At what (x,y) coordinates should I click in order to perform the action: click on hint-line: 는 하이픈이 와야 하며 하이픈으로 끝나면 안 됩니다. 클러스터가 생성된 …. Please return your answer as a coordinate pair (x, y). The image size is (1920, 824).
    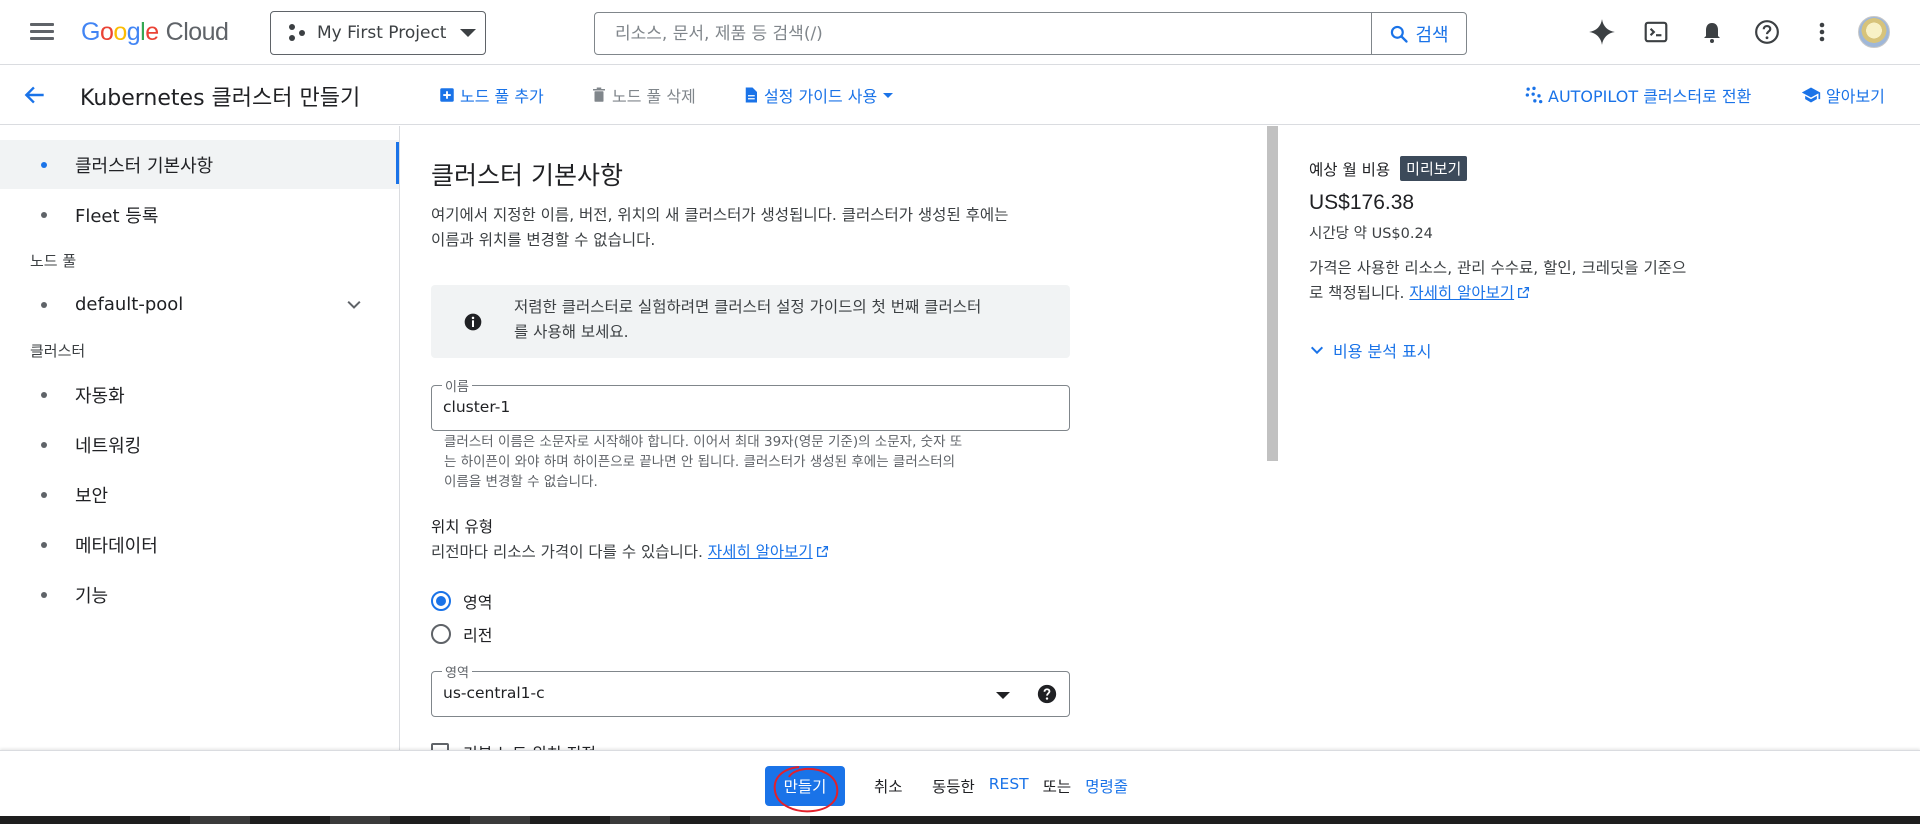
    Looking at the image, I should click on (700, 462).